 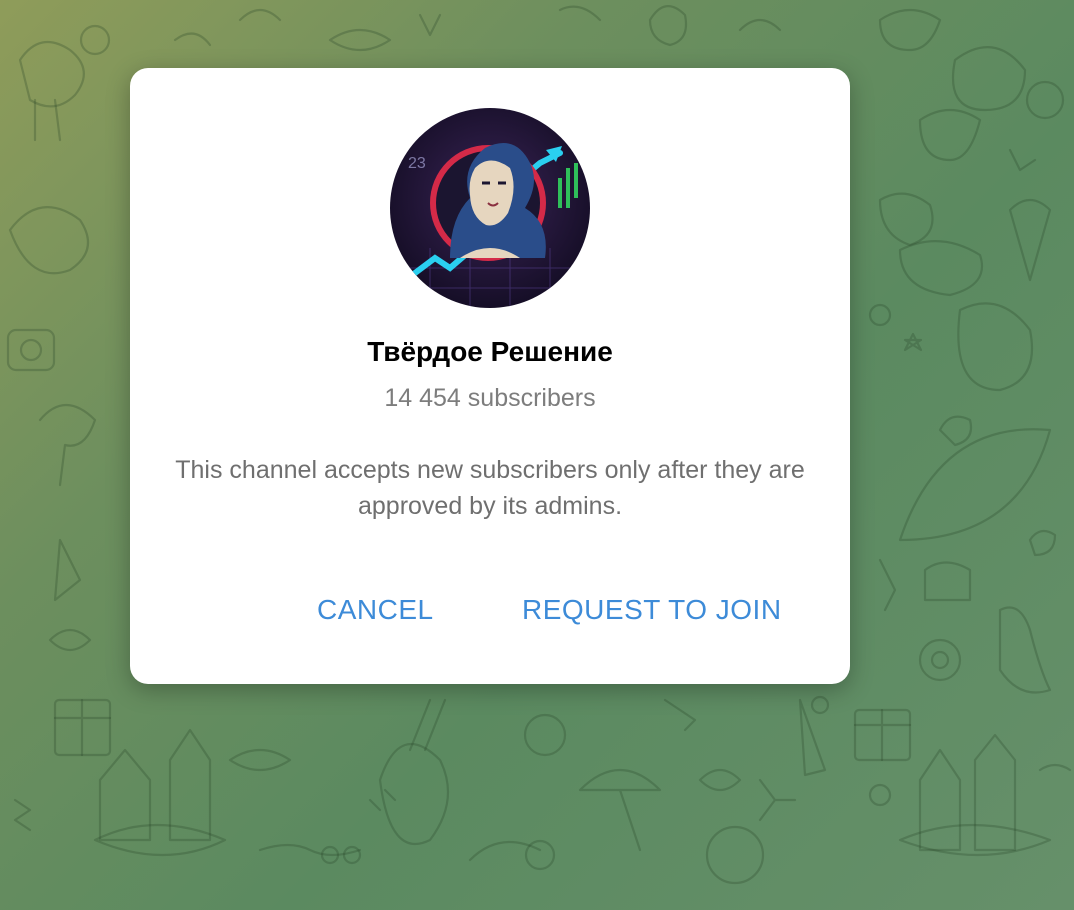 I want to click on request-to-join-button: REQUEST TO JOIN, so click(x=652, y=610).